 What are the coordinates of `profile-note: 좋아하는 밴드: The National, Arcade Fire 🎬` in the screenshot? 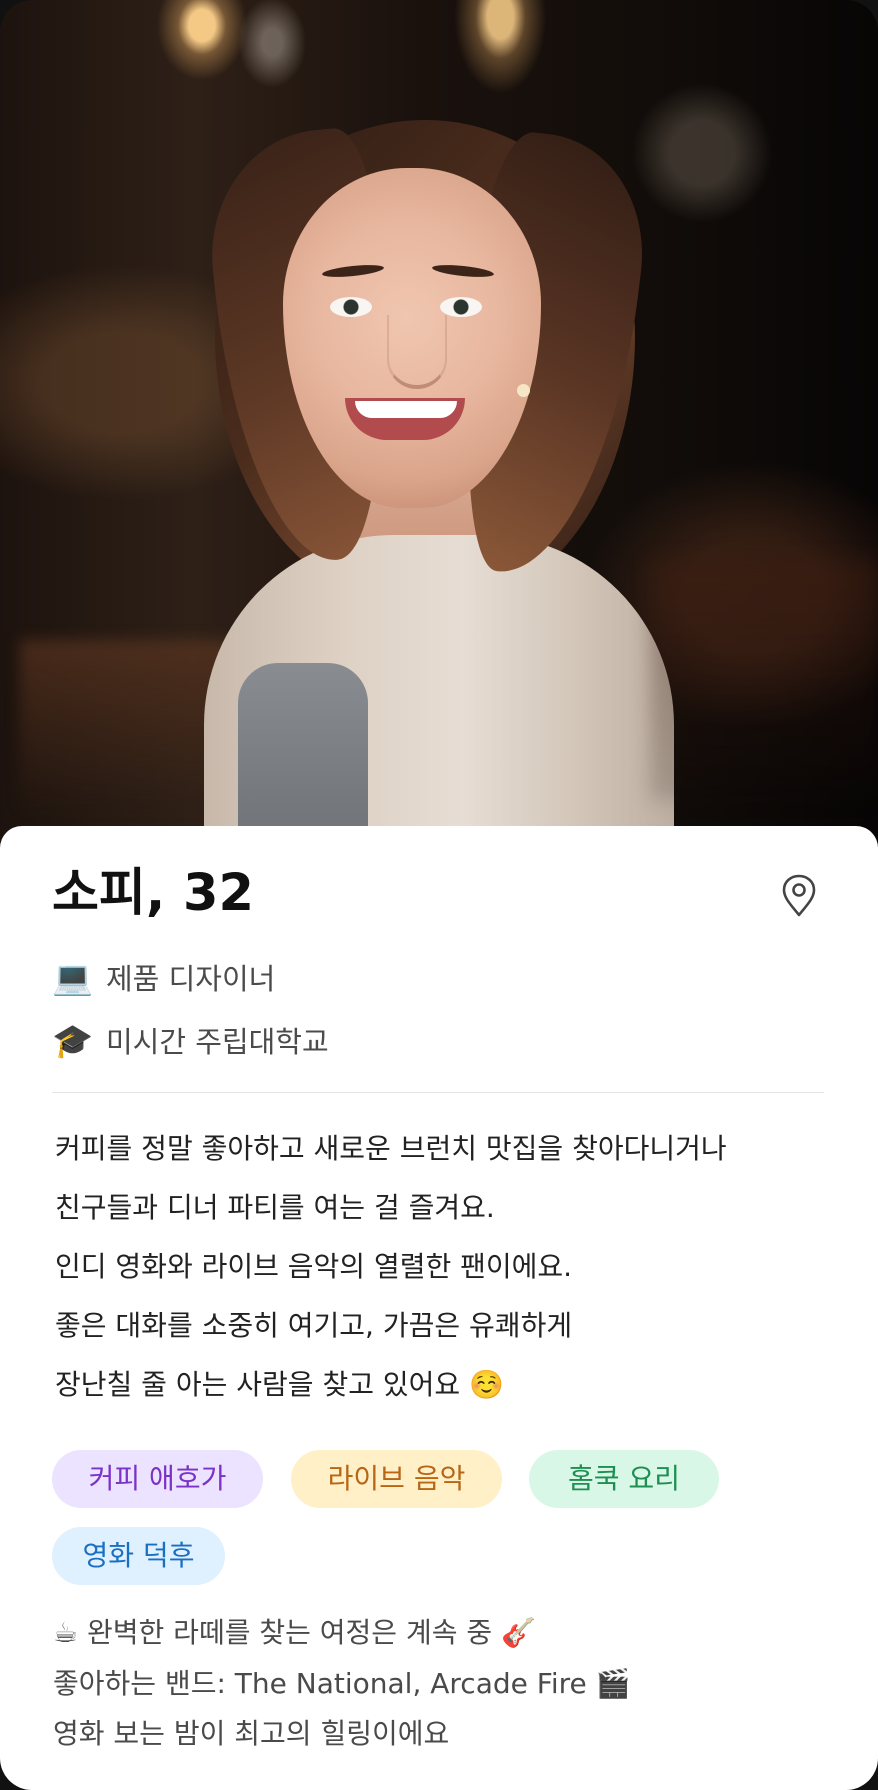 It's located at (342, 1683).